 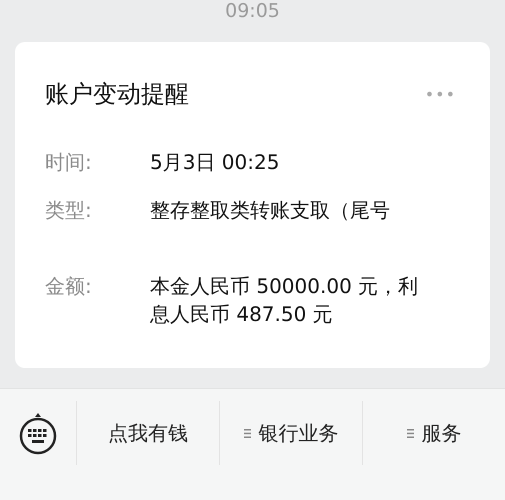 I want to click on keyboard-icon, so click(x=38, y=433).